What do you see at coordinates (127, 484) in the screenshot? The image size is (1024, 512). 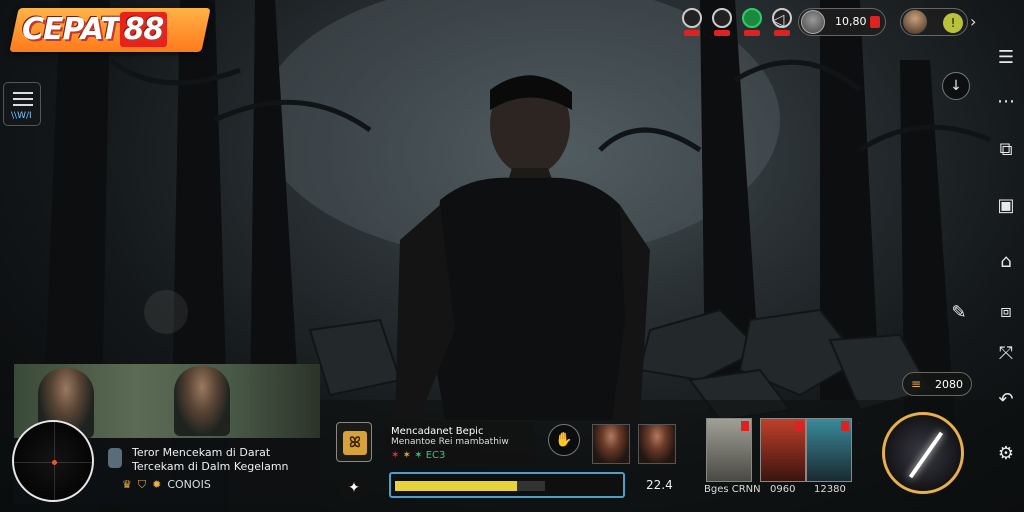 I see `trophy-icon: ♛` at bounding box center [127, 484].